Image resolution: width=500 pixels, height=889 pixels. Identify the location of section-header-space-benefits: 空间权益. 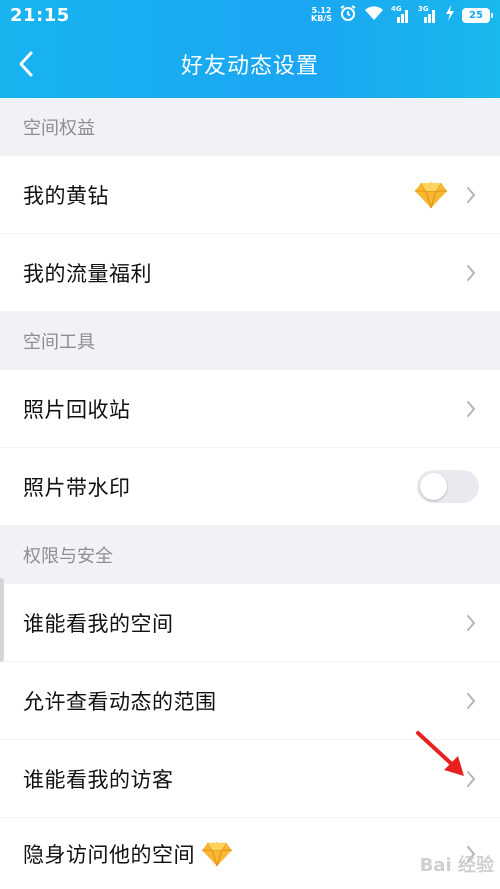
(59, 128).